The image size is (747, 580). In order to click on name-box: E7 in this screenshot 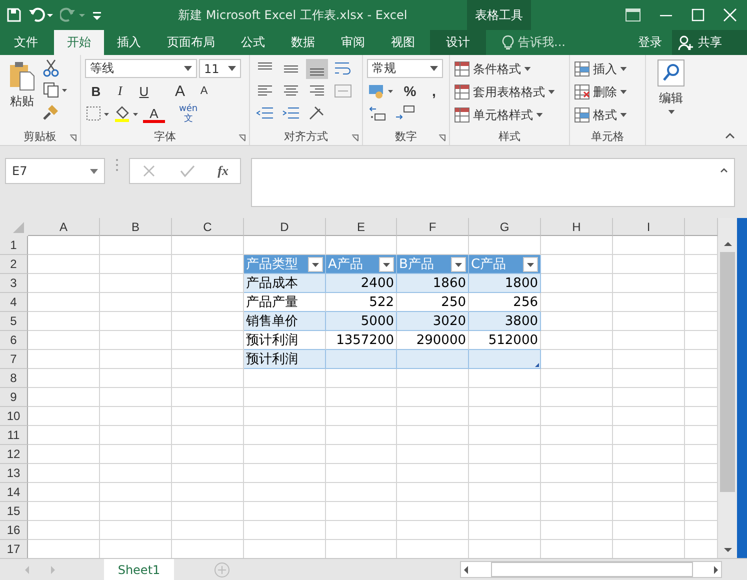, I will do `click(55, 171)`.